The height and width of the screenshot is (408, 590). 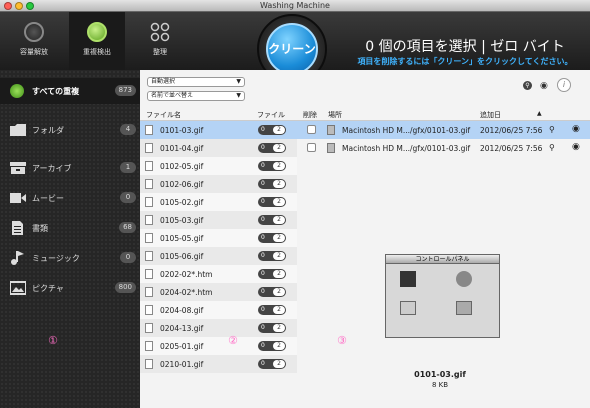 What do you see at coordinates (70, 130) in the screenshot?
I see `sidebar-item-folders: フォルダ 4` at bounding box center [70, 130].